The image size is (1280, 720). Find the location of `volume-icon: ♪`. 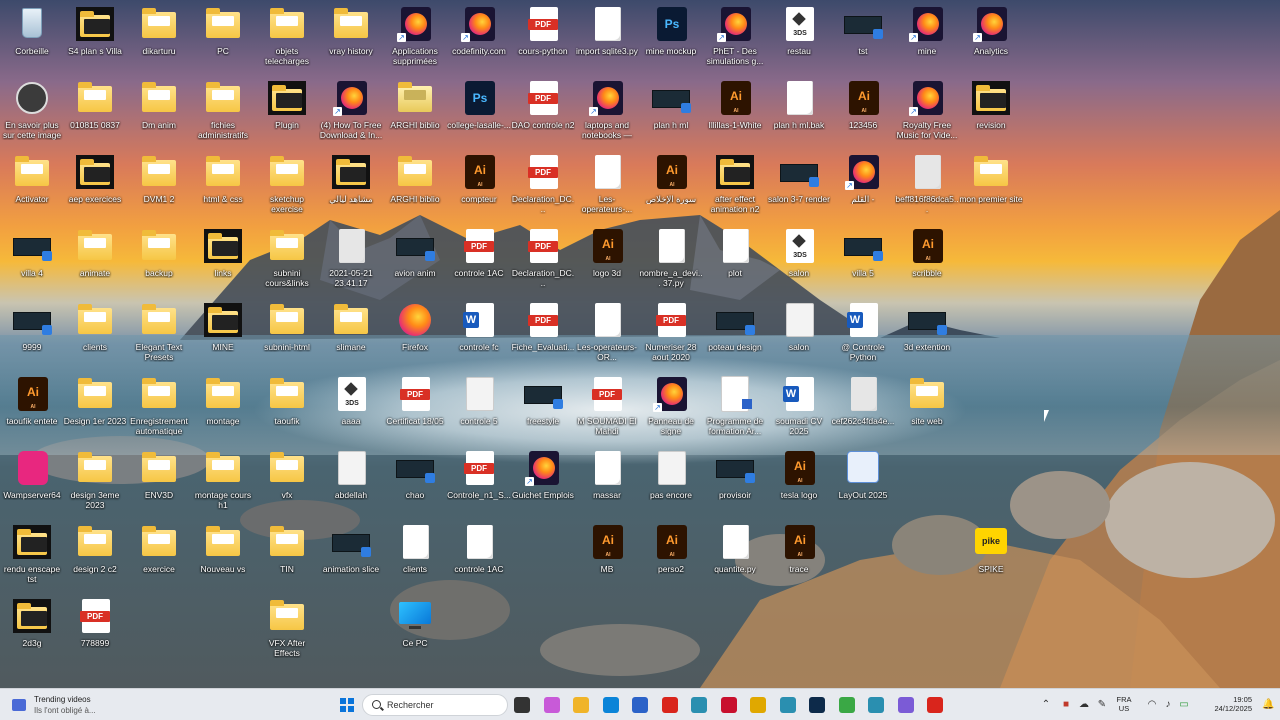

volume-icon: ♪ is located at coordinates (1168, 705).